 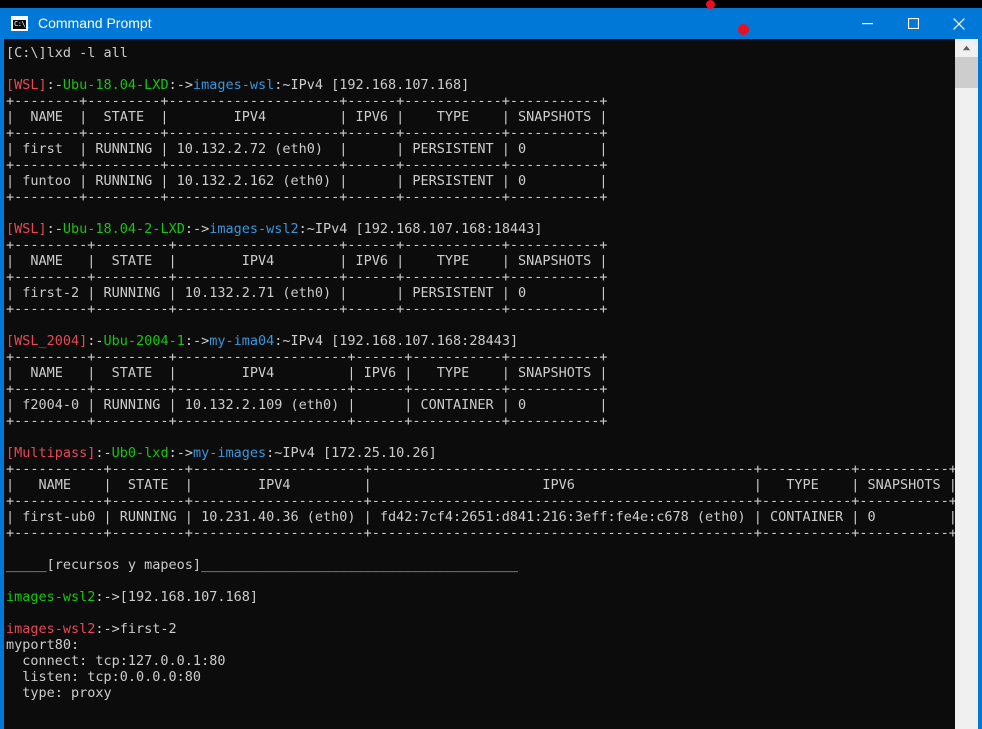 I want to click on title-bar: C:\_ Command Prompt, so click(x=491, y=23).